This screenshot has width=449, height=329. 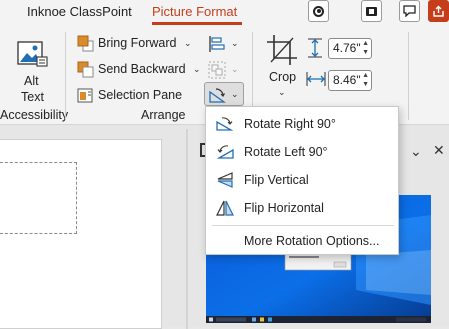 I want to click on bring-forward-icon, so click(x=85, y=43).